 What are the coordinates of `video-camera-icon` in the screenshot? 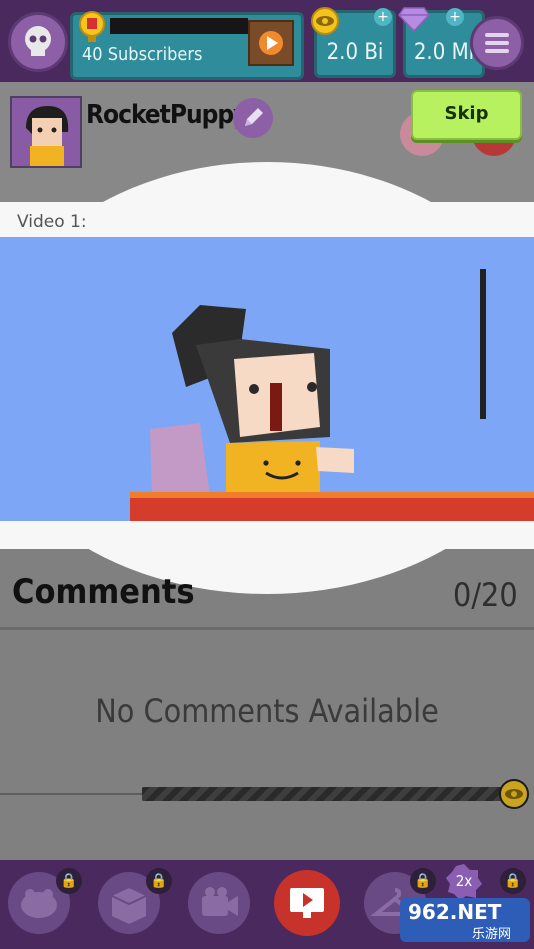 It's located at (220, 901).